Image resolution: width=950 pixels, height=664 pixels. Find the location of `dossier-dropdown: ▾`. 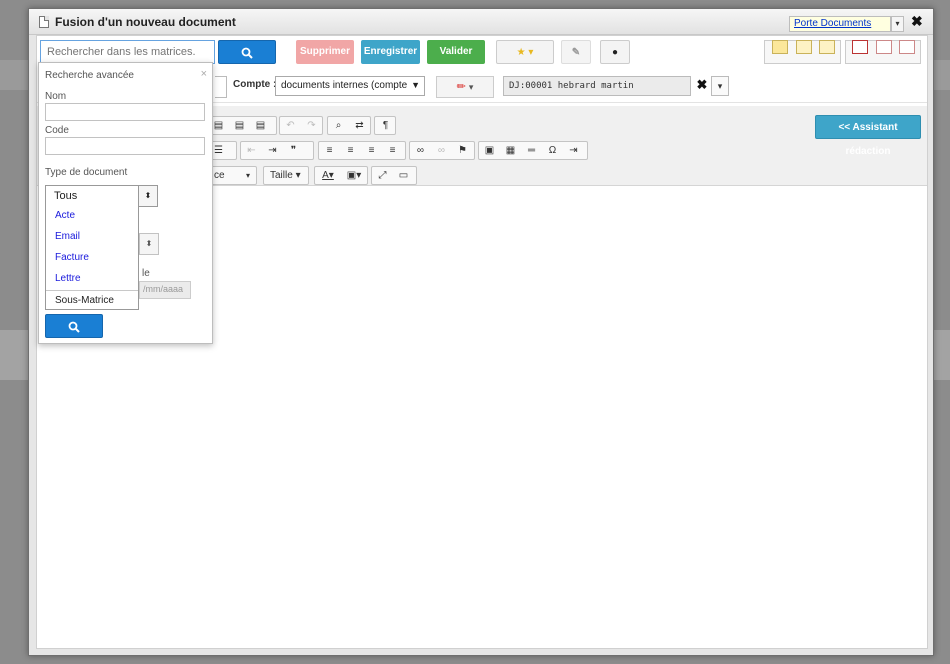

dossier-dropdown: ▾ is located at coordinates (720, 86).